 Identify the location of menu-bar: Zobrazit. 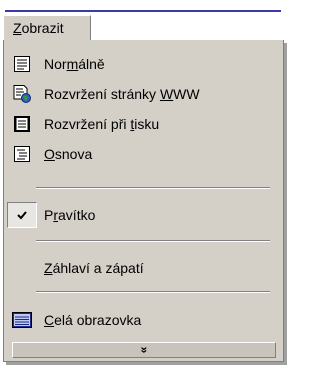
(145, 20).